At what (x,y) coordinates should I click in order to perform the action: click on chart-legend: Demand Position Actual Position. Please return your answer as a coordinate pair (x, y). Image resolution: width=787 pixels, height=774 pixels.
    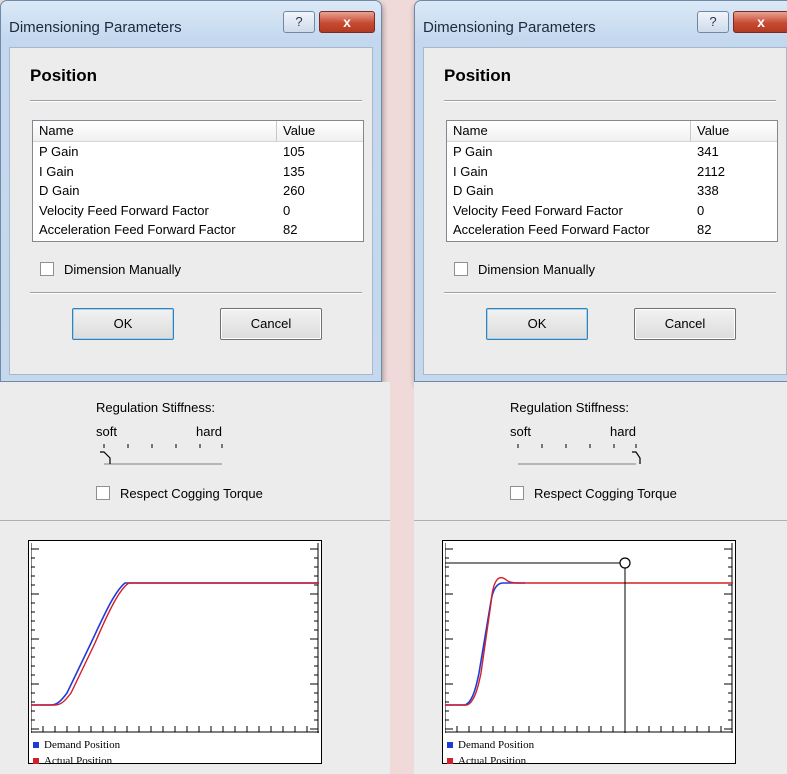
    Looking at the image, I should click on (490, 753).